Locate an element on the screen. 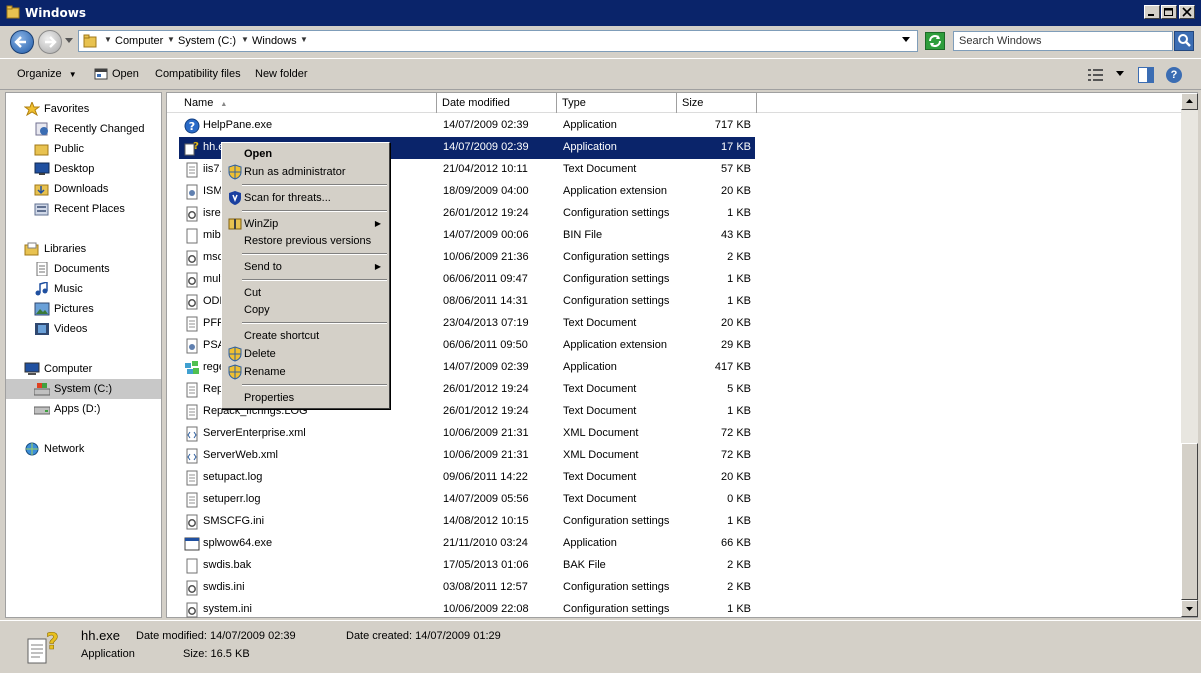  help-button: ? is located at coordinates (1174, 75).